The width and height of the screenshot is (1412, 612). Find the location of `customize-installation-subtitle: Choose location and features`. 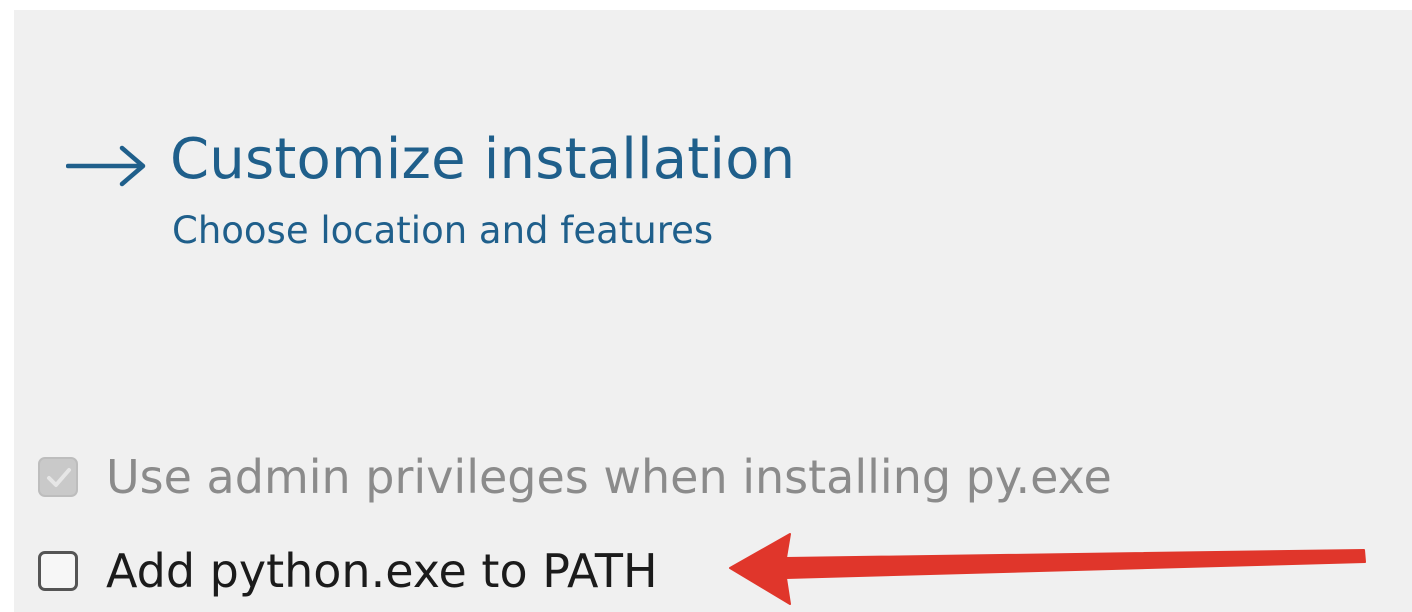

customize-installation-subtitle: Choose location and features is located at coordinates (442, 231).